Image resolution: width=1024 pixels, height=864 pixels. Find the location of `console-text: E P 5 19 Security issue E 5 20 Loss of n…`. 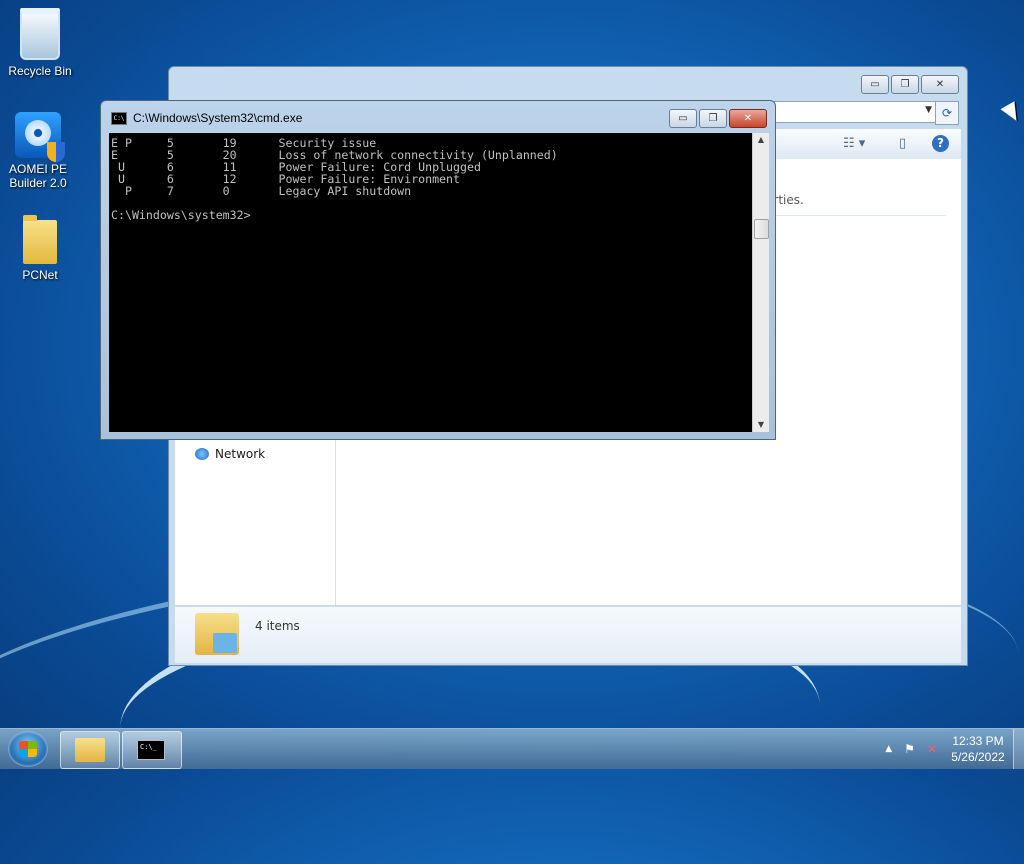

console-text: E P 5 19 Security issue E 5 20 Loss of n… is located at coordinates (334, 179).